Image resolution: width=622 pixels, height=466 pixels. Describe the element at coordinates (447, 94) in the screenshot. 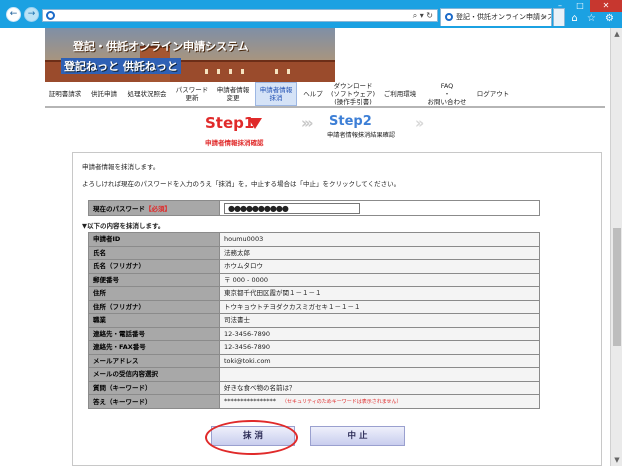

I see `nav-item-faq: FAQ ・ お問い合わせ` at that location.